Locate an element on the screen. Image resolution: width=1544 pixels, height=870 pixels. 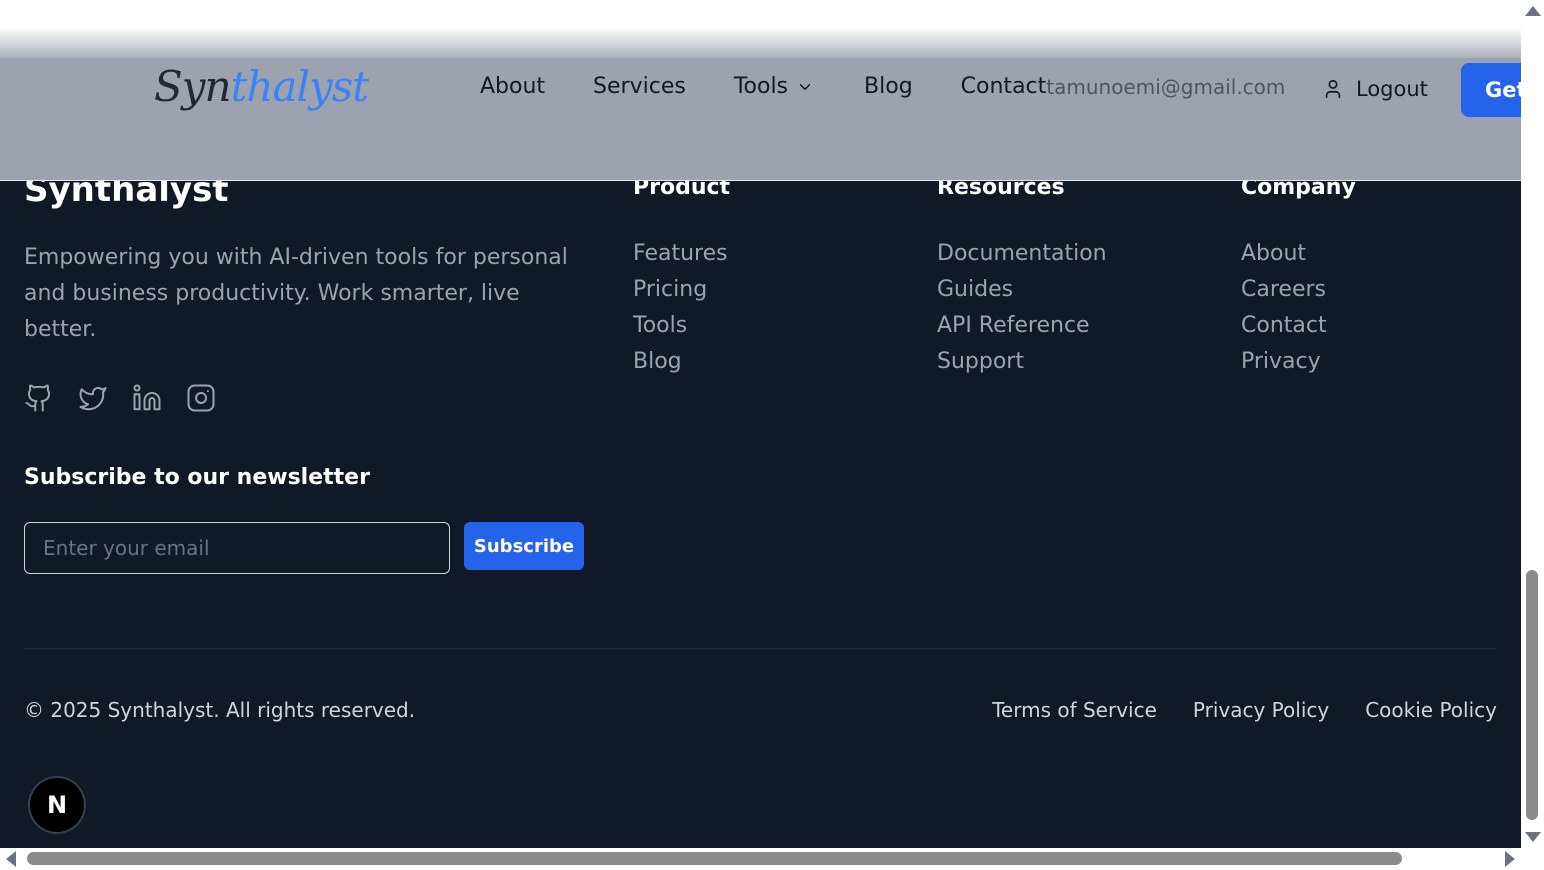
footer-divider is located at coordinates (760, 648).